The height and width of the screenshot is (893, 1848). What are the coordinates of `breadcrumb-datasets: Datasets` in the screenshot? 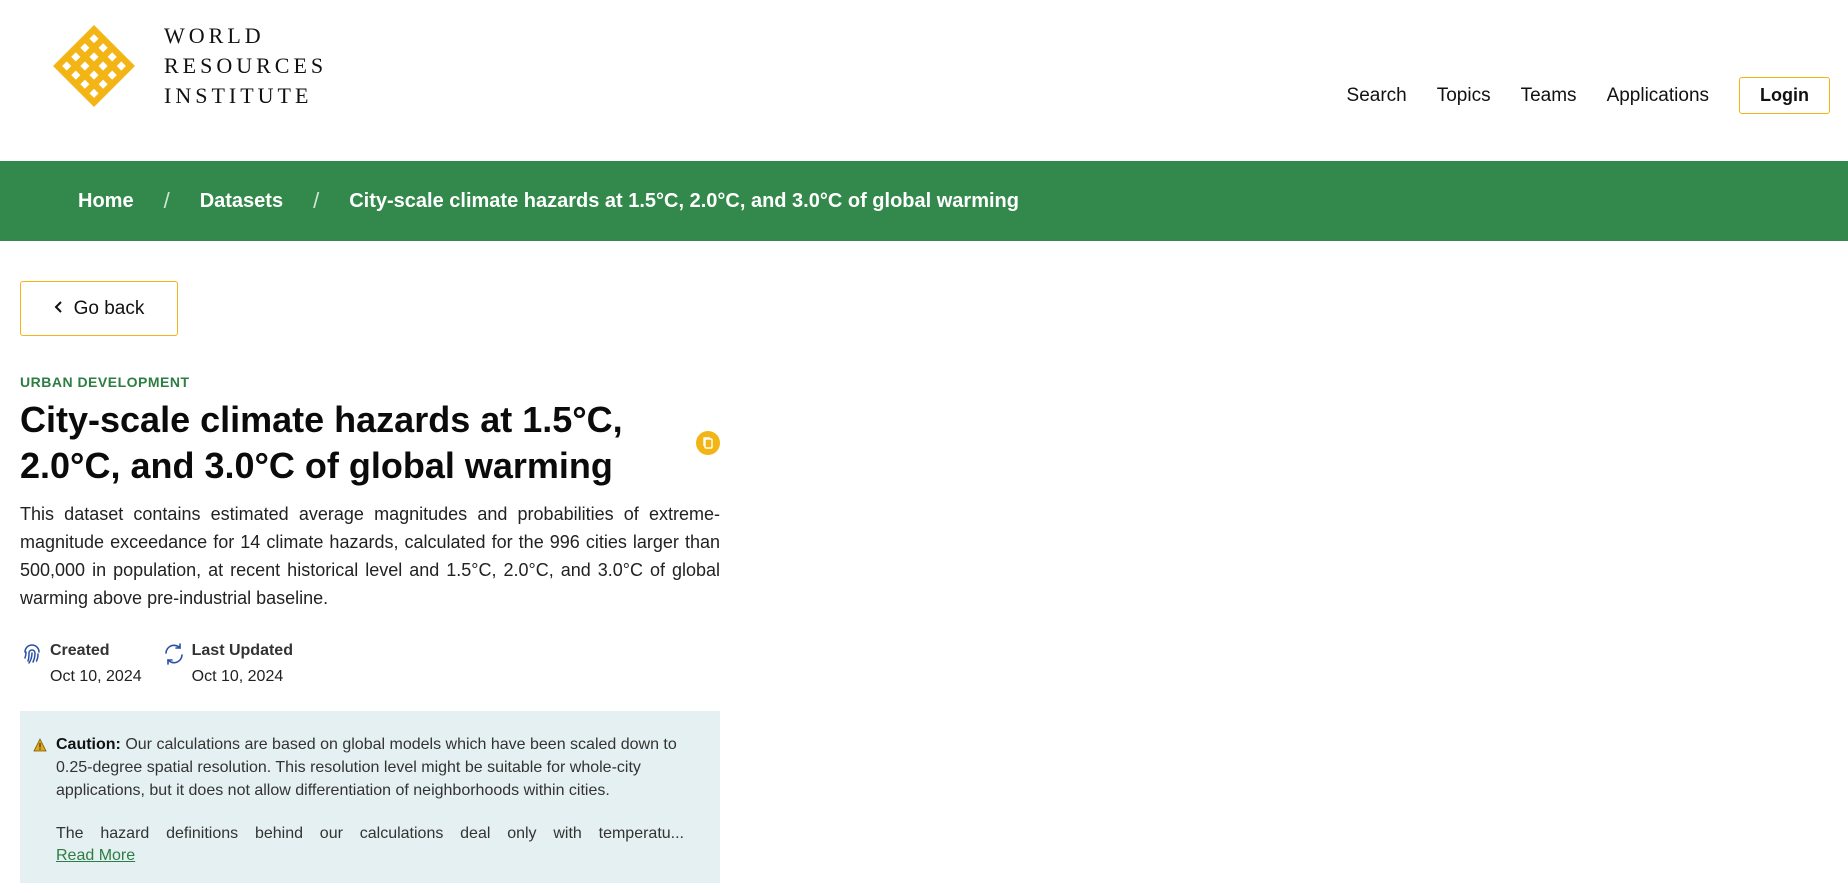 It's located at (241, 201).